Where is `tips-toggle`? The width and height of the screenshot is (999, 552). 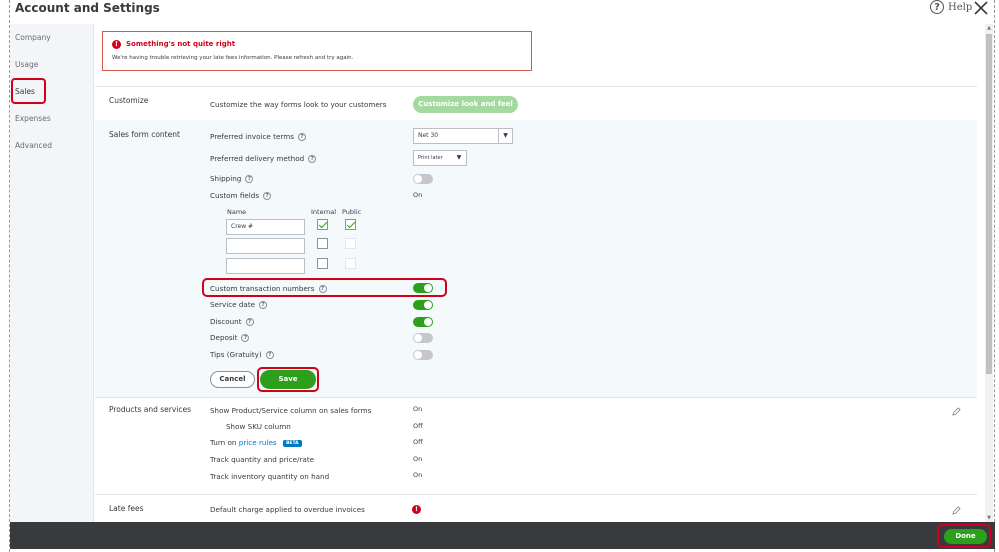
tips-toggle is located at coordinates (423, 355).